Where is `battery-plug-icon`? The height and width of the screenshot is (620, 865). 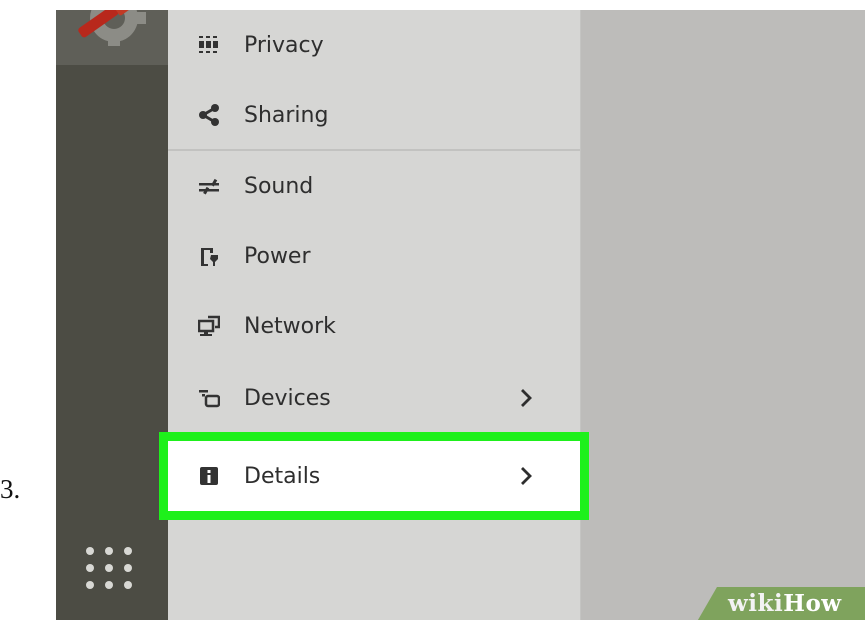
battery-plug-icon is located at coordinates (209, 256).